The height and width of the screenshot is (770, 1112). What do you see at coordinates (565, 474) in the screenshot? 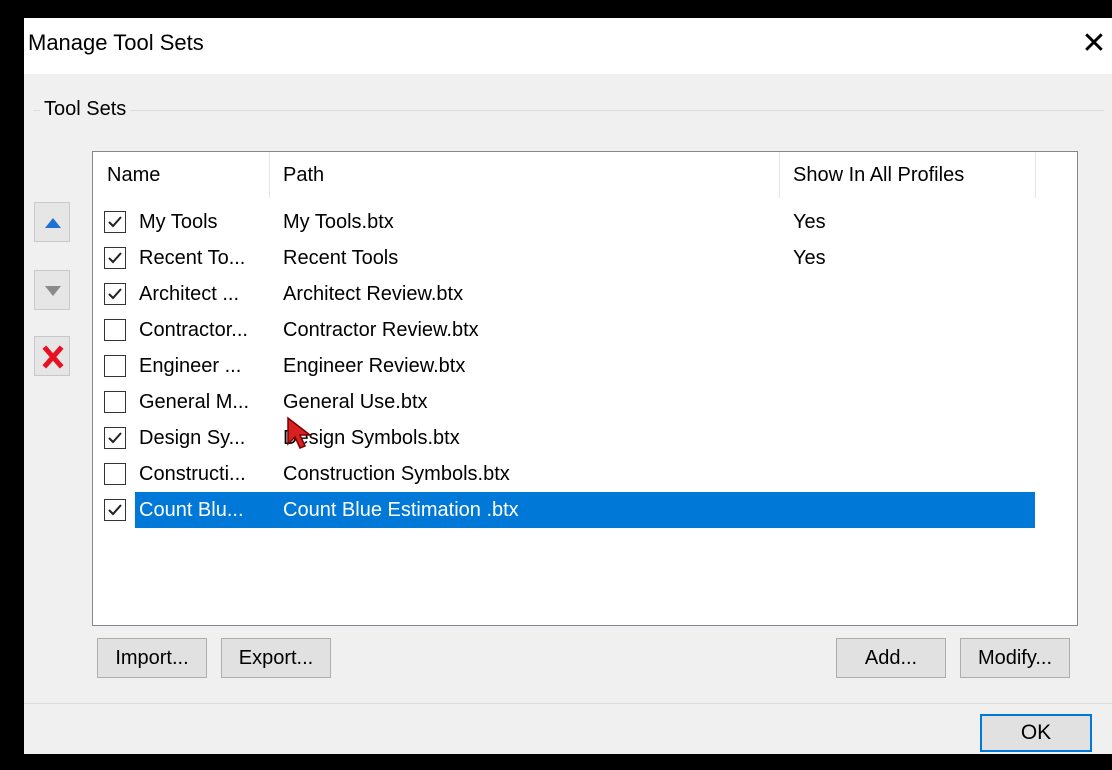
I see `list-row: Constructi... Construction Symbols.btx` at bounding box center [565, 474].